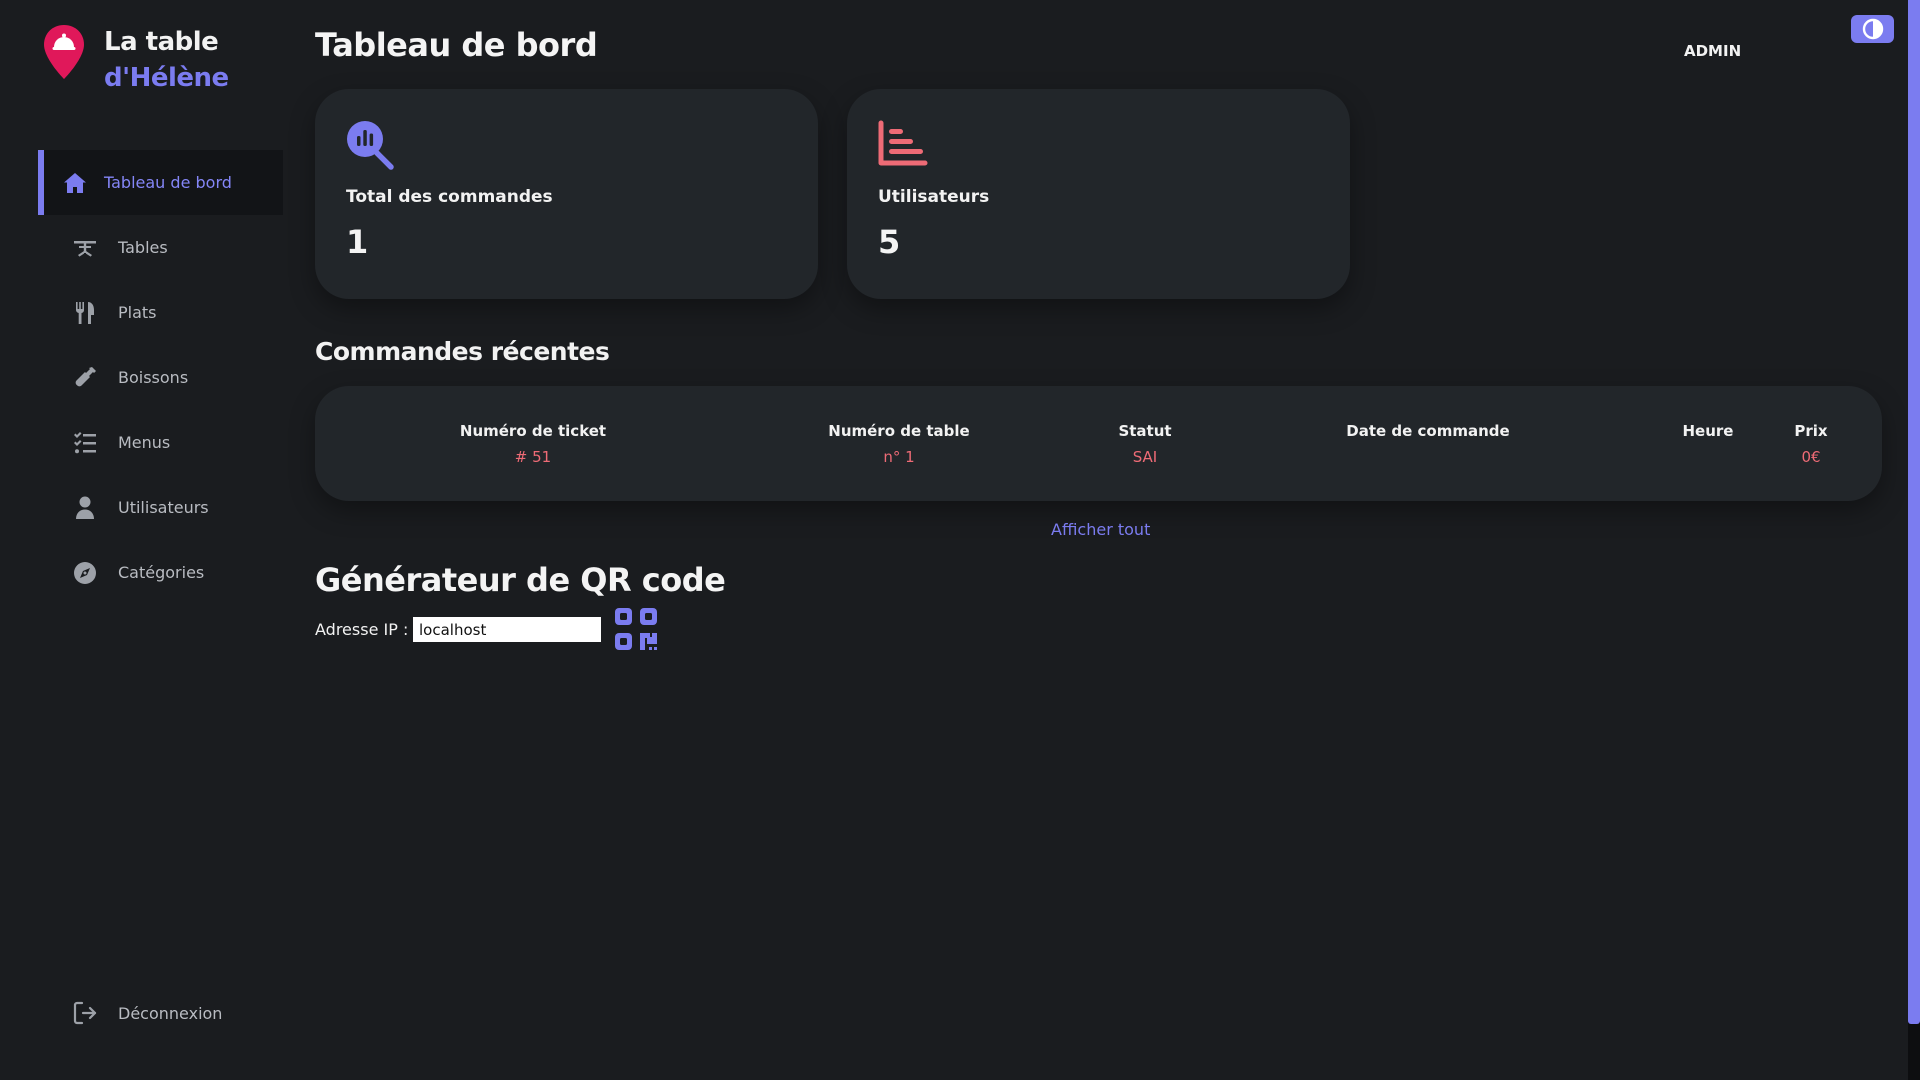 This screenshot has width=1920, height=1080. What do you see at coordinates (163, 507) in the screenshot?
I see `sidebar-item-label: Utilisateurs` at bounding box center [163, 507].